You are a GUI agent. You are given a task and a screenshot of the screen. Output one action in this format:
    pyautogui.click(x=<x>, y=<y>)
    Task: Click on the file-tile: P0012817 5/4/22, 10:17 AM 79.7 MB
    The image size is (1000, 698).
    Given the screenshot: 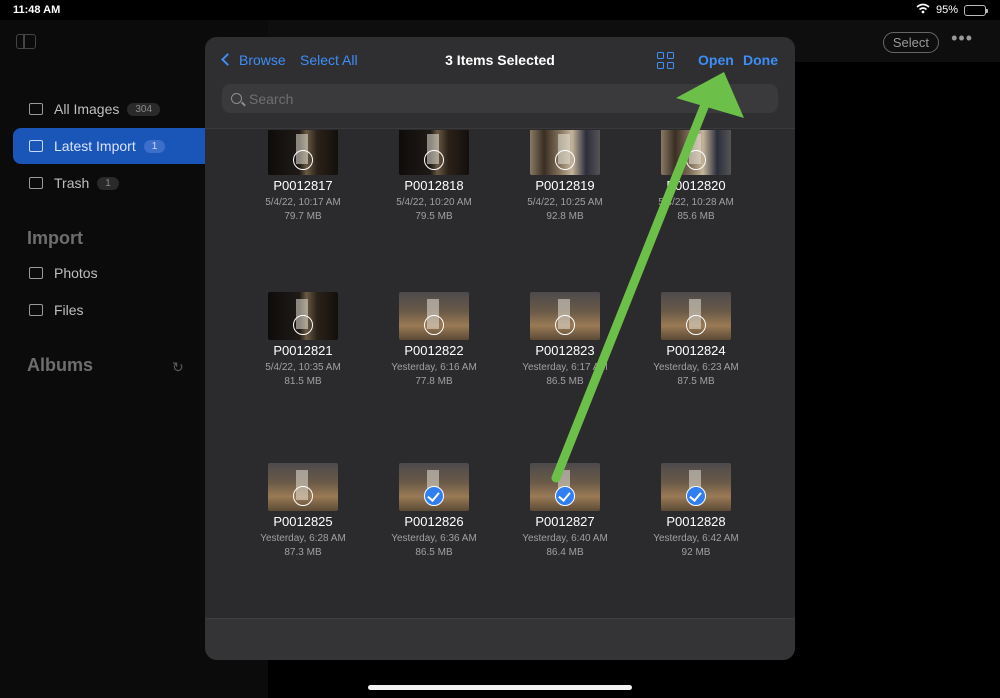 What is the action you would take?
    pyautogui.click(x=303, y=176)
    